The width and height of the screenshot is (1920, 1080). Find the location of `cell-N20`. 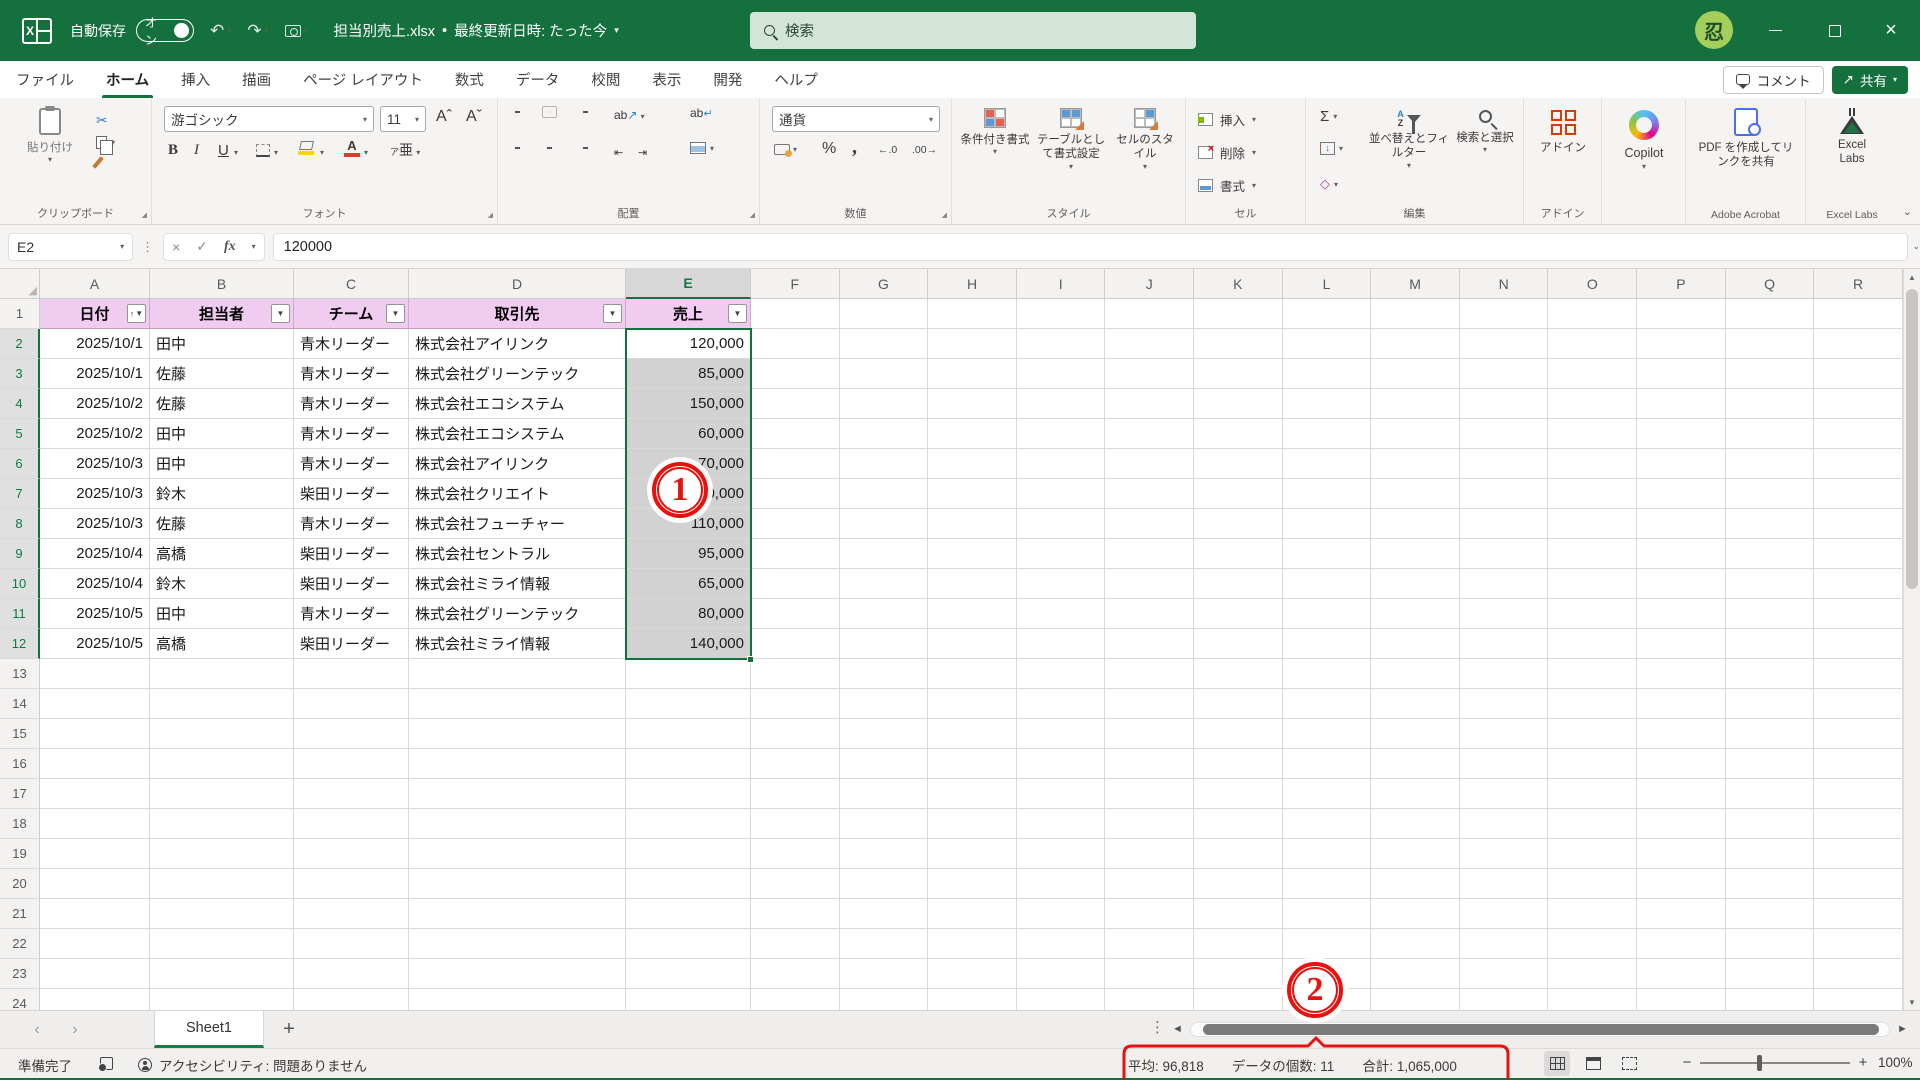

cell-N20 is located at coordinates (1504, 884).